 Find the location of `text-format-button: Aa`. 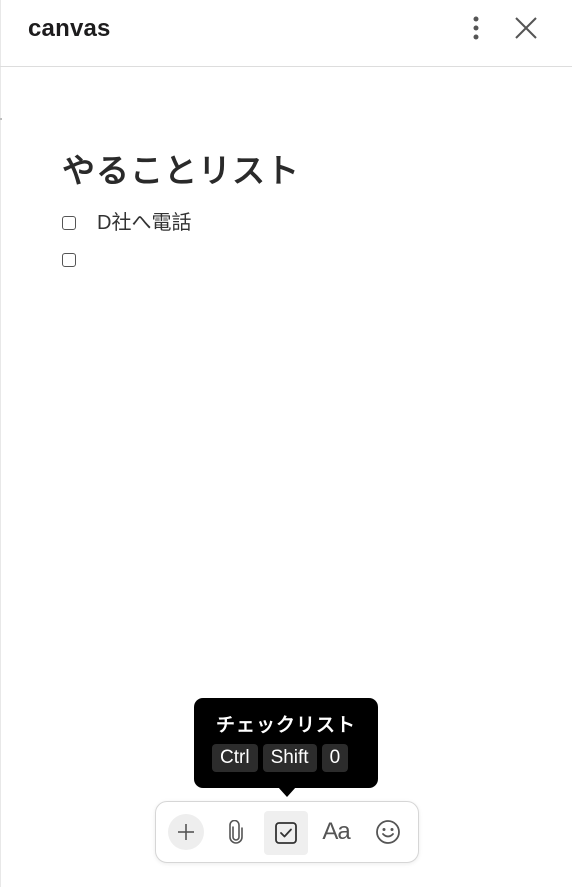

text-format-button: Aa is located at coordinates (336, 832).